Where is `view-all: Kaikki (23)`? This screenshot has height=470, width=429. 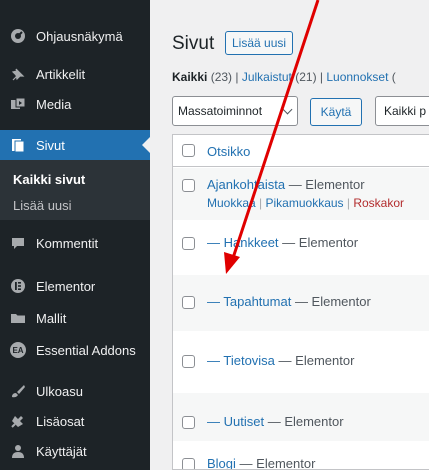 view-all: Kaikki (23) is located at coordinates (202, 77).